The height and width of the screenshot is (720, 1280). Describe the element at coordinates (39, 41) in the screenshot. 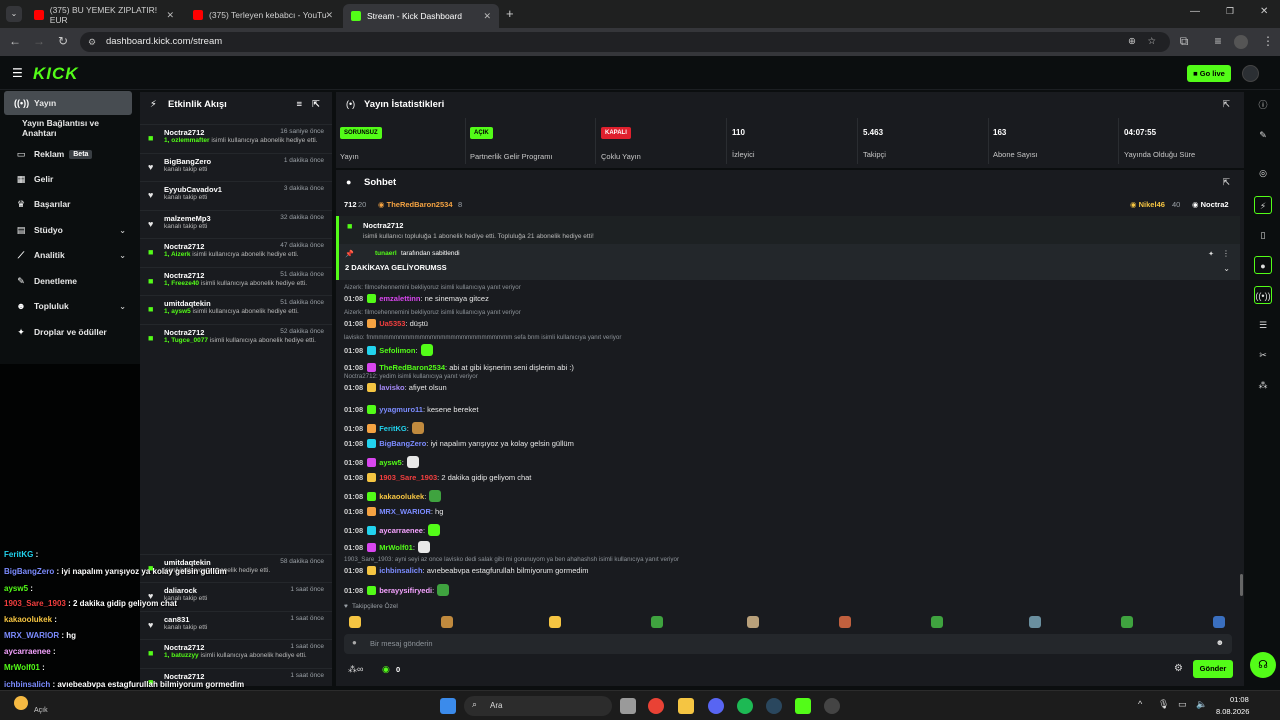

I see `forward-icon: →` at that location.